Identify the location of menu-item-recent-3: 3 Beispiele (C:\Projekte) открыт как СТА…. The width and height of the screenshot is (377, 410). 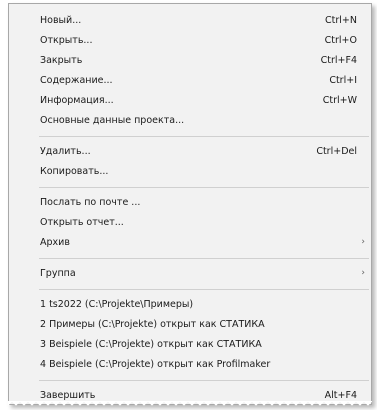
(190, 344).